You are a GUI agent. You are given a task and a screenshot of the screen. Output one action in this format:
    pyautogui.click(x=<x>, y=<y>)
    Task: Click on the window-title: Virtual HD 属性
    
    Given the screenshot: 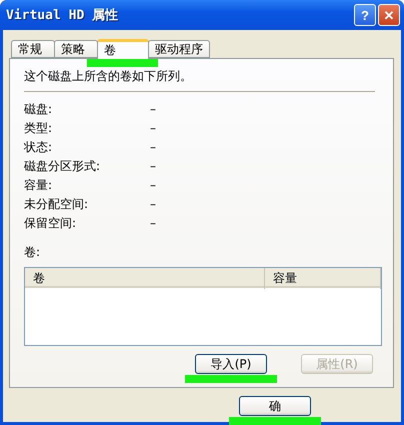 What is the action you would take?
    pyautogui.click(x=63, y=15)
    